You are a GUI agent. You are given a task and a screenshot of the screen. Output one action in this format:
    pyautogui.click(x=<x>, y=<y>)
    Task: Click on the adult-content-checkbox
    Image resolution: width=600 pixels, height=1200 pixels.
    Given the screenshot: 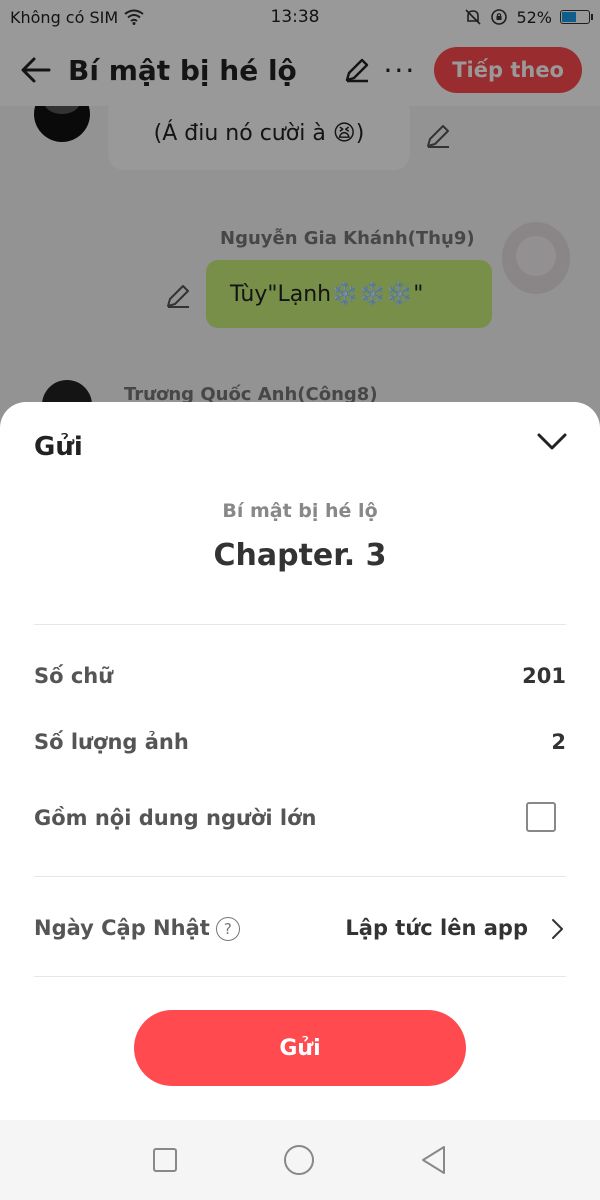 What is the action you would take?
    pyautogui.click(x=541, y=817)
    